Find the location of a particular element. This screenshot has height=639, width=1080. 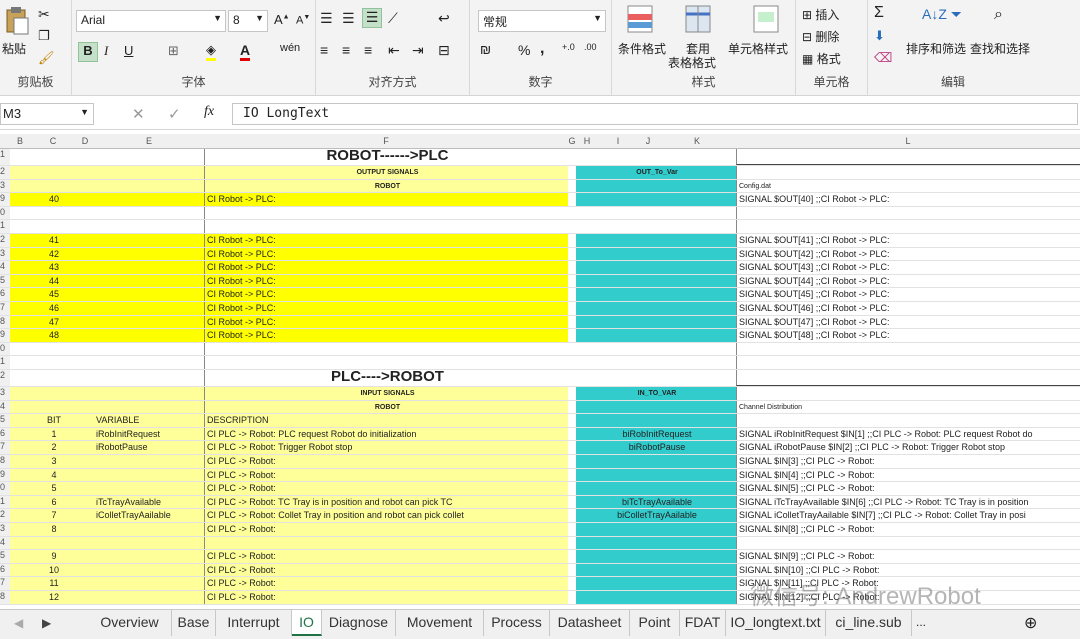

cell: 40 is located at coordinates (53, 199).